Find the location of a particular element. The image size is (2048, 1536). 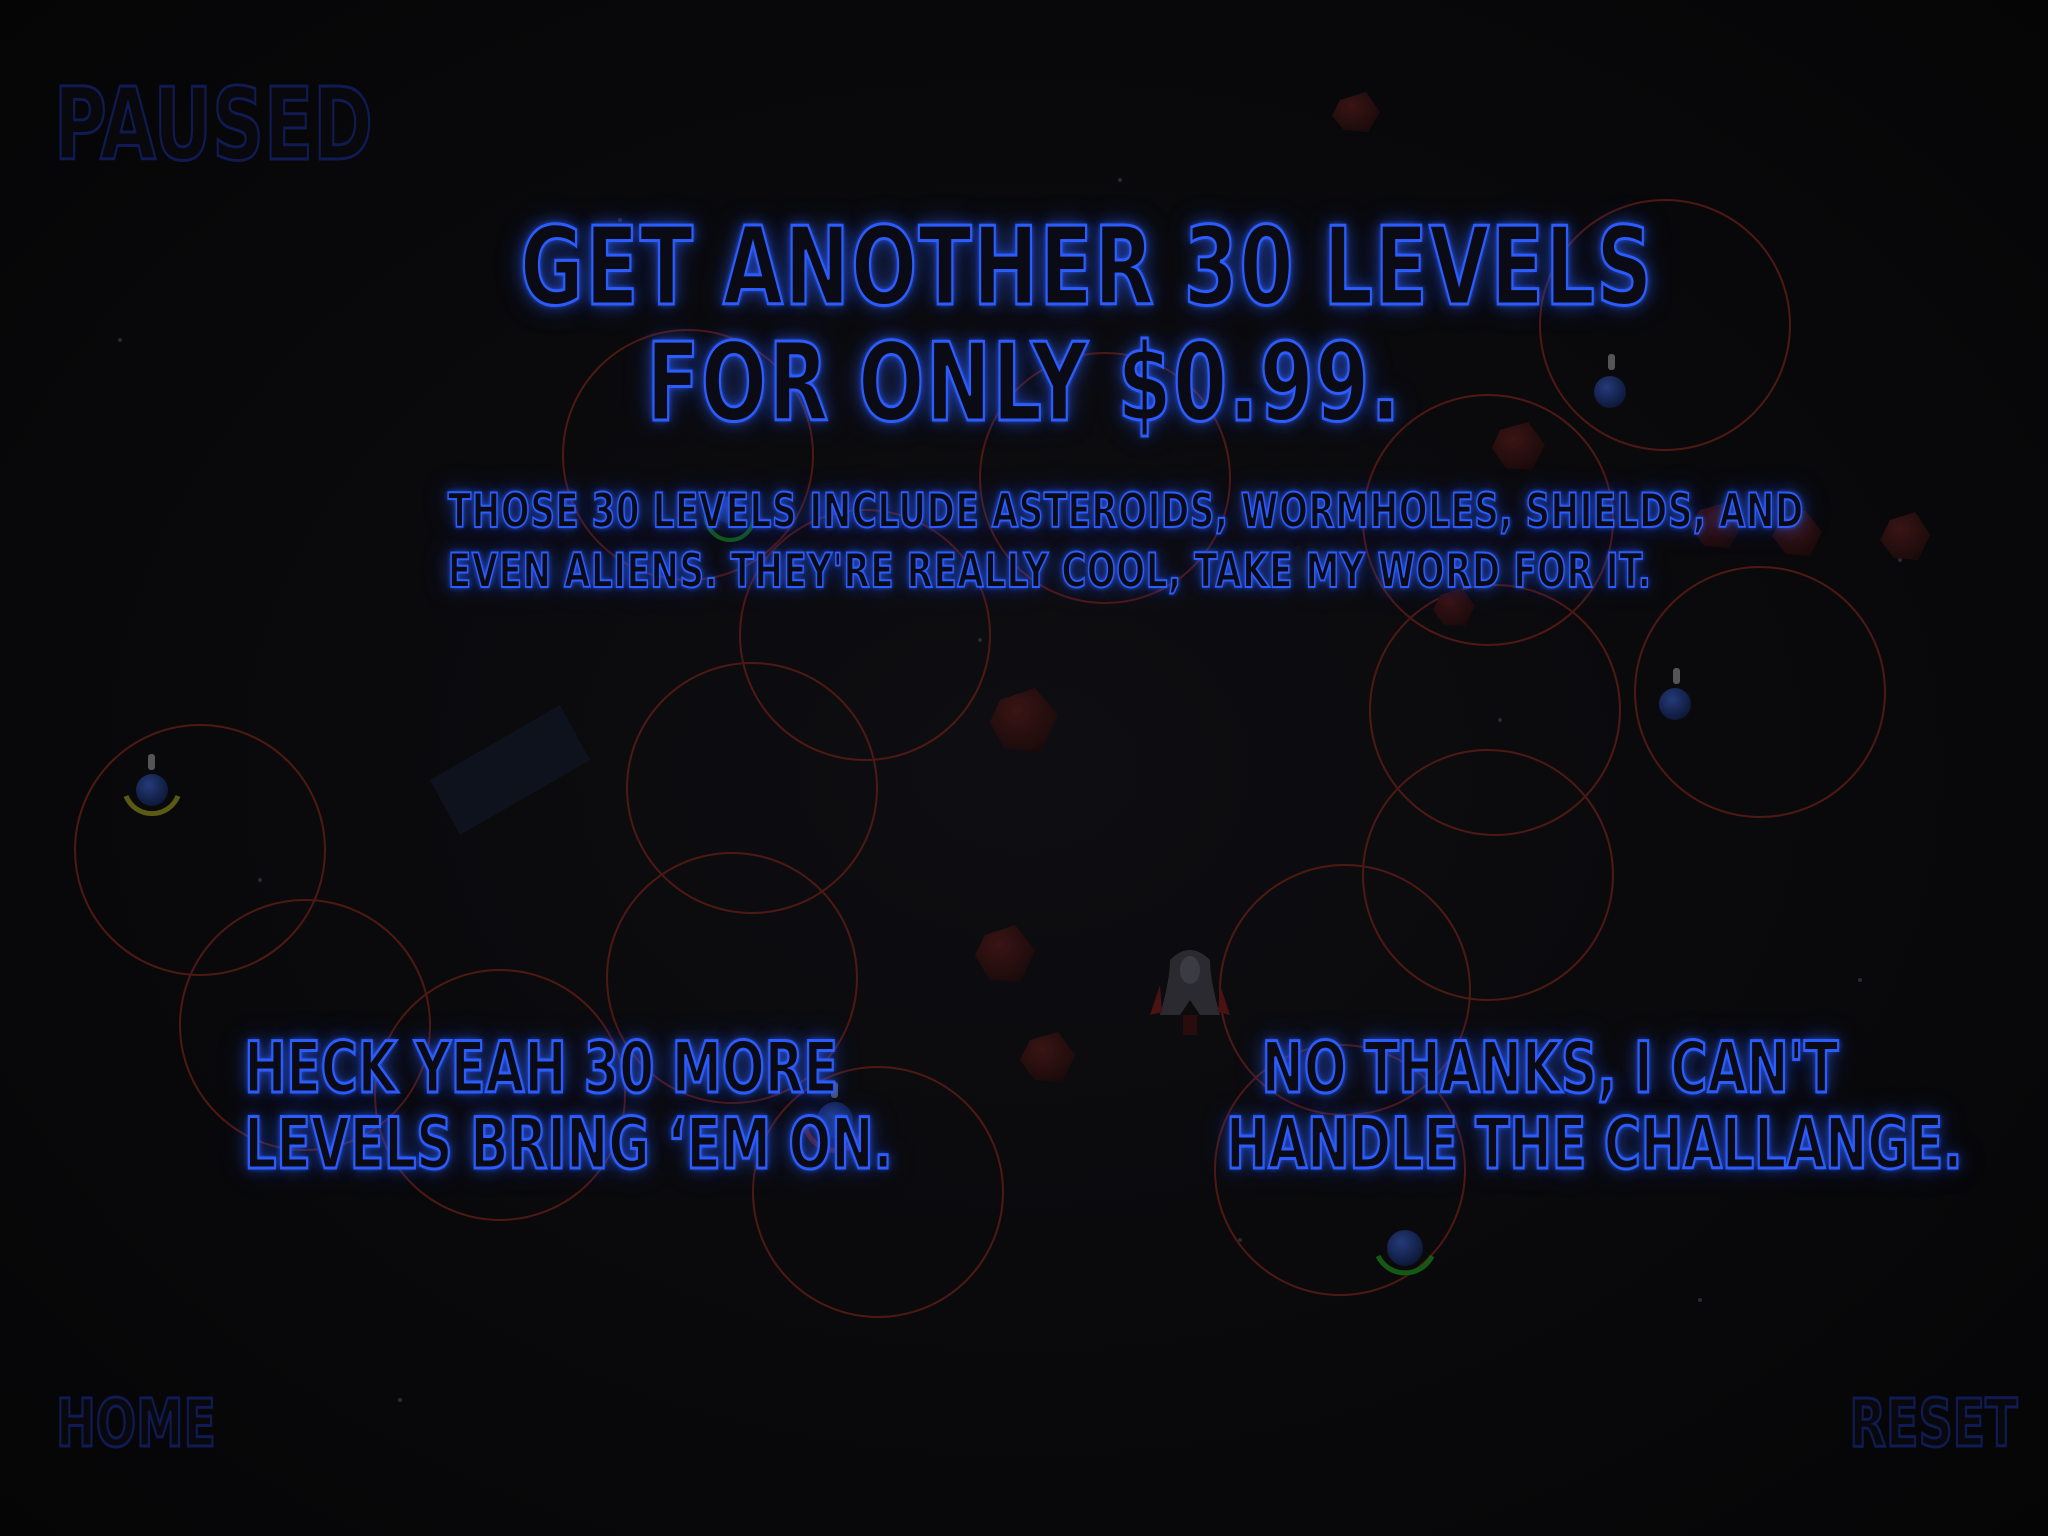

rocket-icon is located at coordinates (1190, 992).